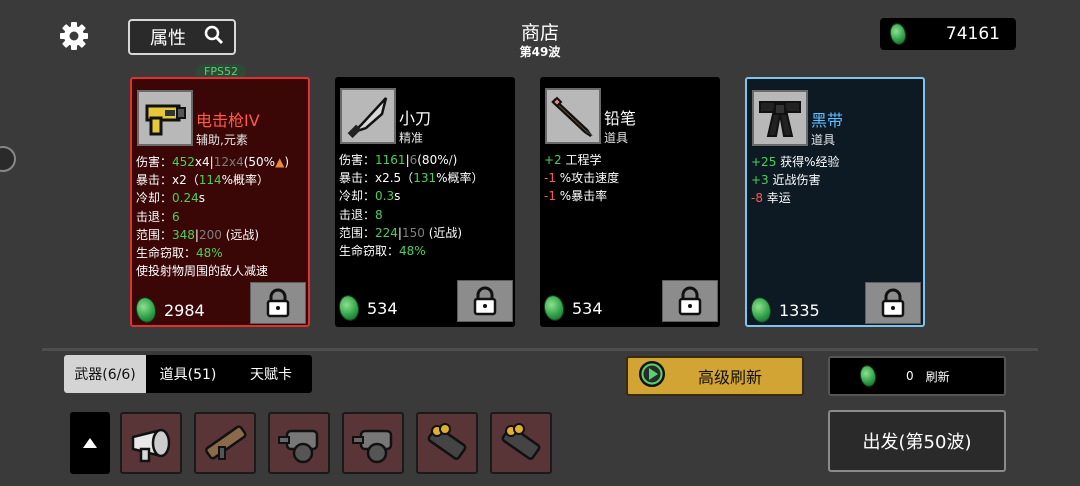  I want to click on triangle-up-icon, so click(90, 443).